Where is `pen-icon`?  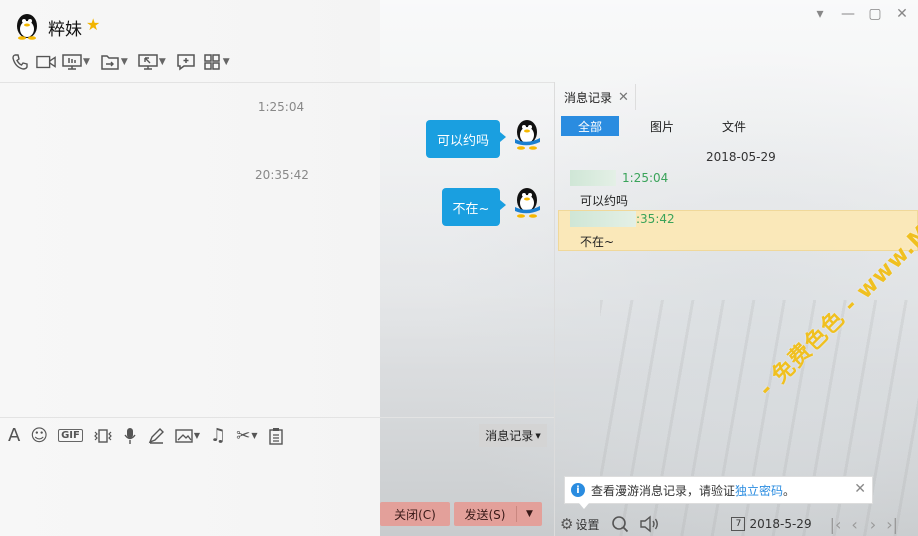
pen-icon is located at coordinates (156, 436).